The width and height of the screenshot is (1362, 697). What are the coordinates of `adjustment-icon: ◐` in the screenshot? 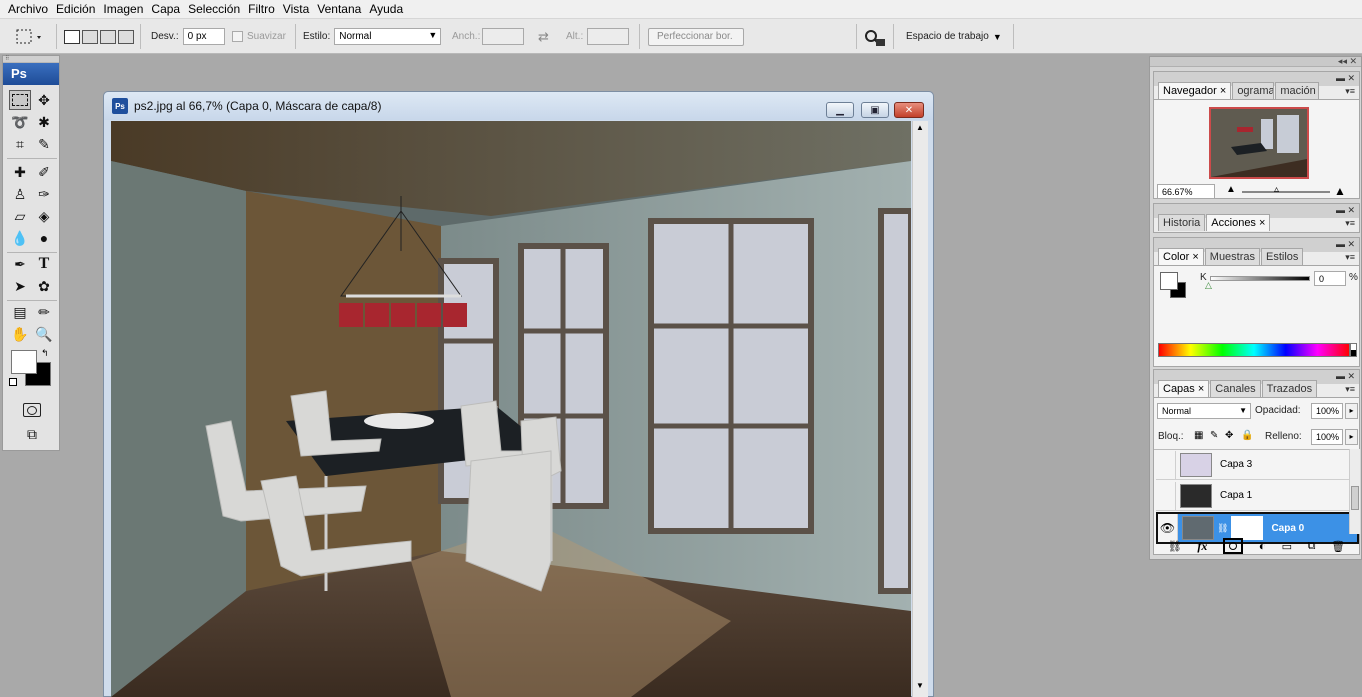 It's located at (1262, 546).